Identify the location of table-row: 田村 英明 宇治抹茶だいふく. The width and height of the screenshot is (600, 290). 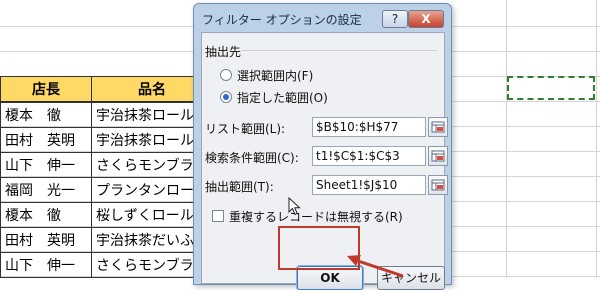
(106, 240).